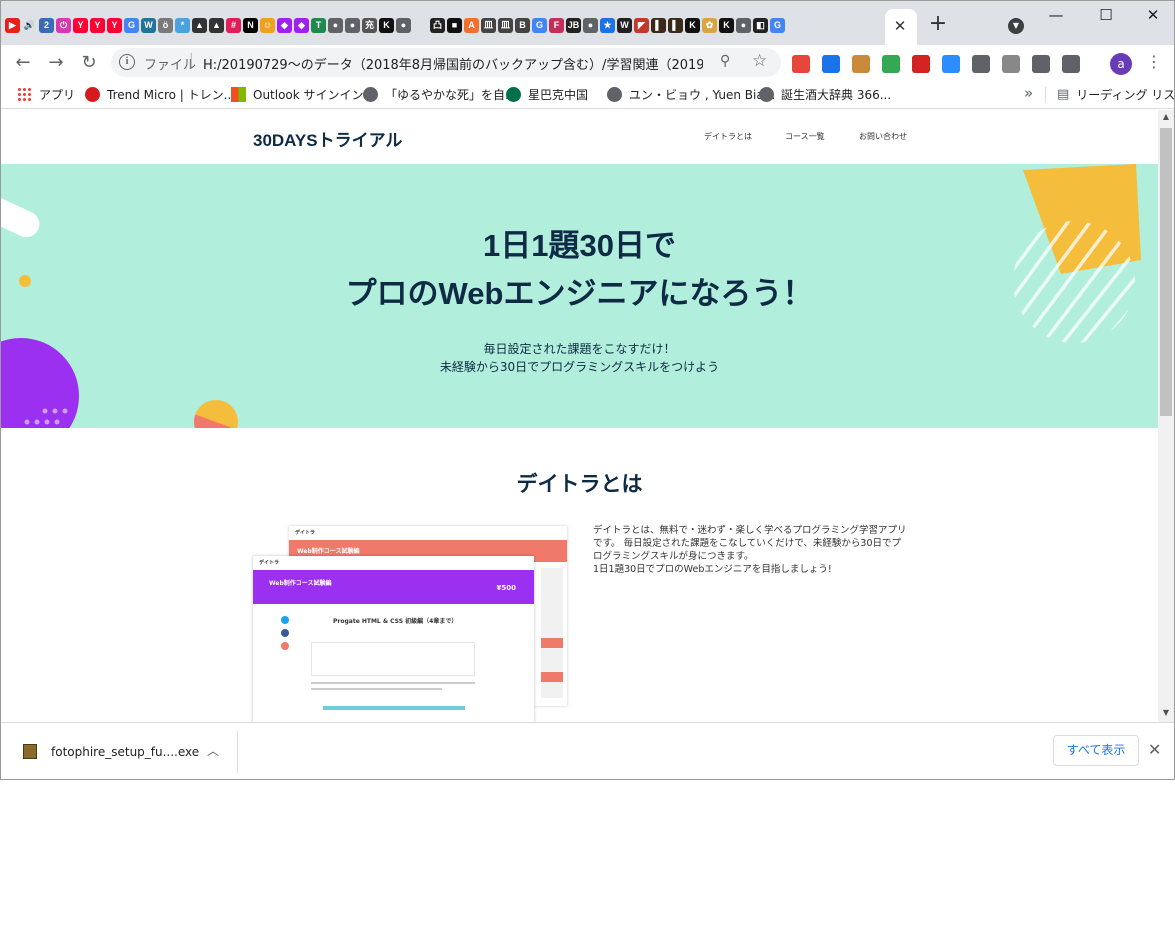 This screenshot has height=926, width=1175. What do you see at coordinates (318, 25) in the screenshot?
I see `site-icon: T` at bounding box center [318, 25].